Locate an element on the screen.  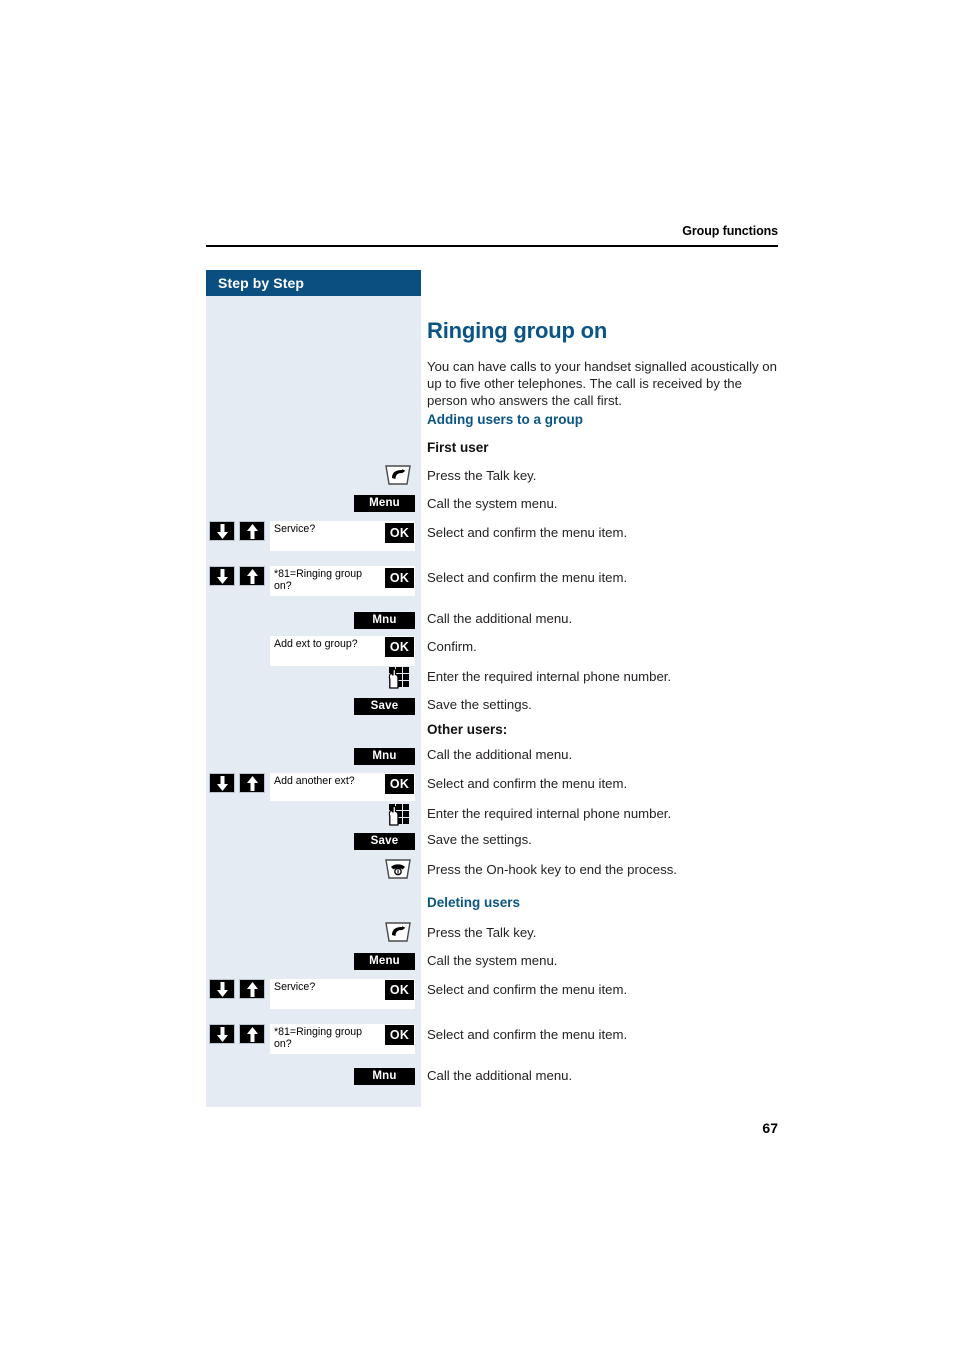
subsection-first-user: First user is located at coordinates (458, 447).